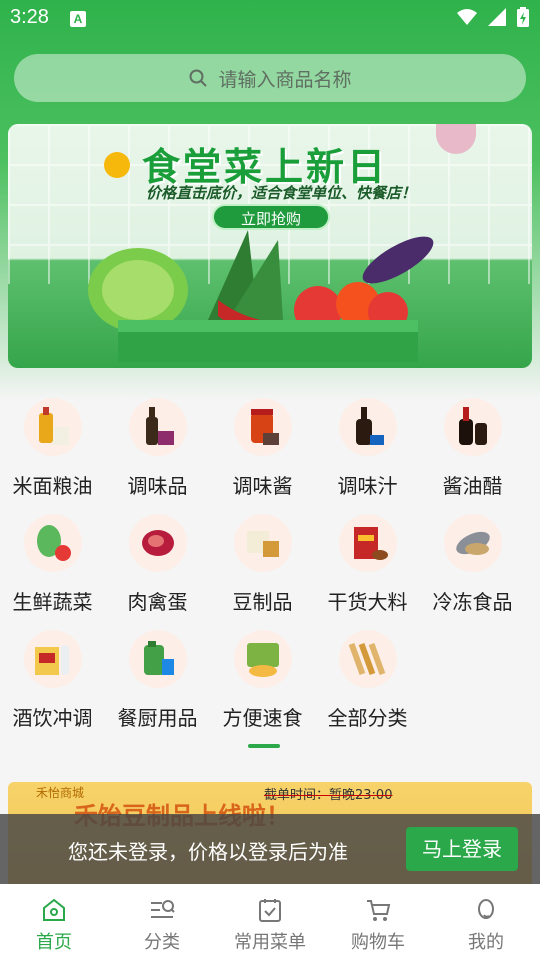 The height and width of the screenshot is (960, 540). I want to click on category-item: 调味酱, so click(262, 448).